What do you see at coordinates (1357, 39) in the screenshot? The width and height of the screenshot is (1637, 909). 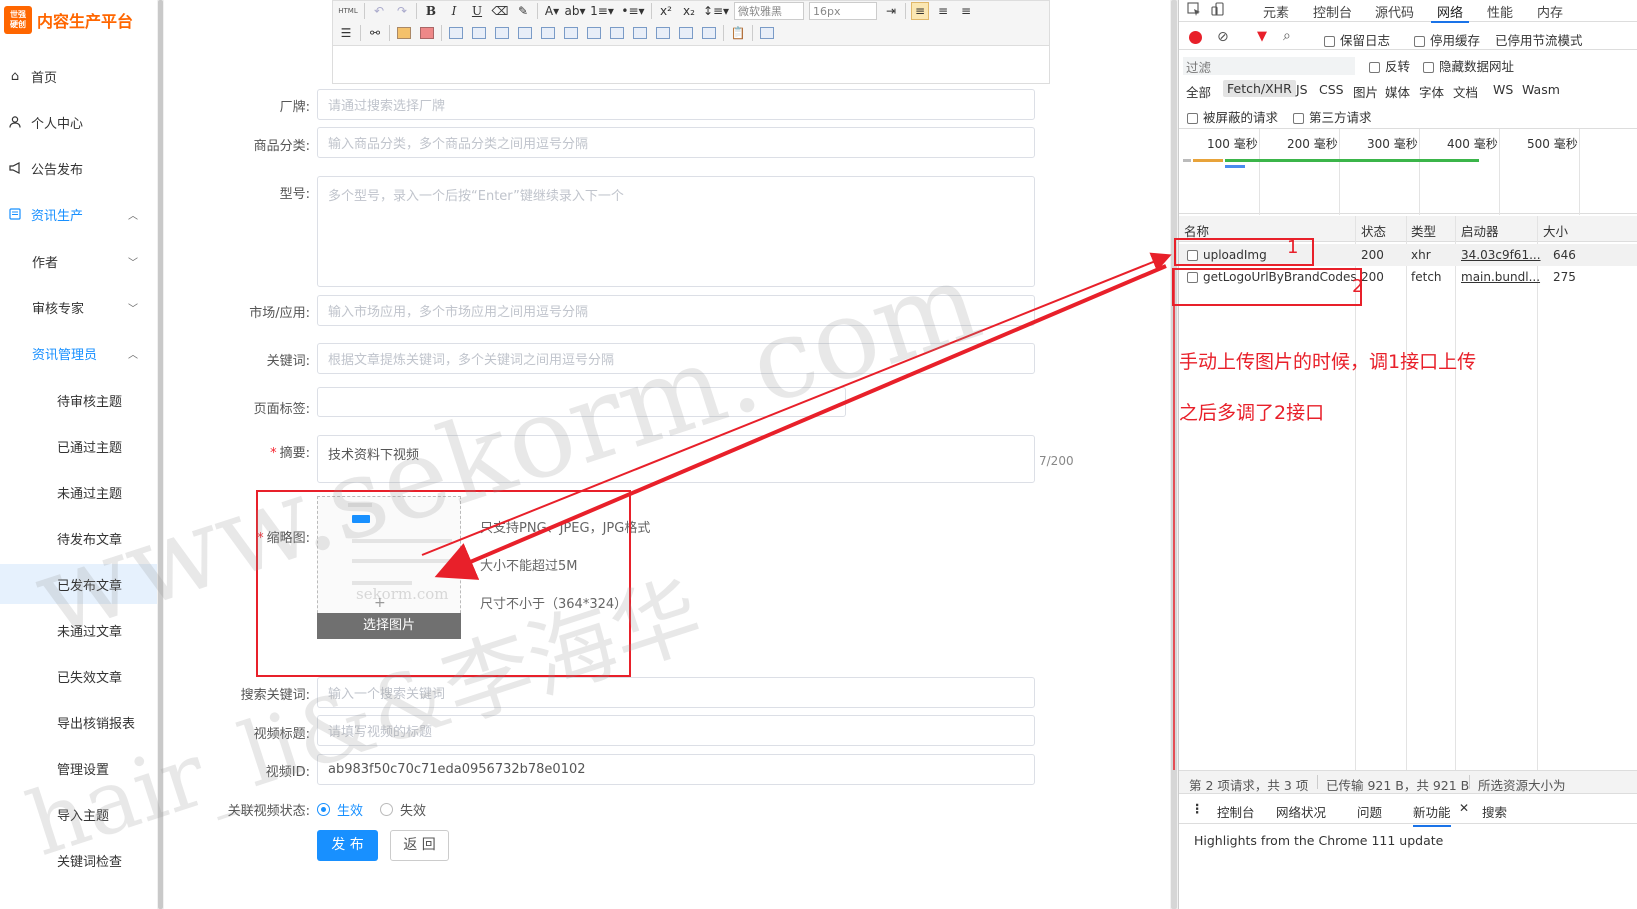 I see `preserve-log-checkbox: 保留日志` at bounding box center [1357, 39].